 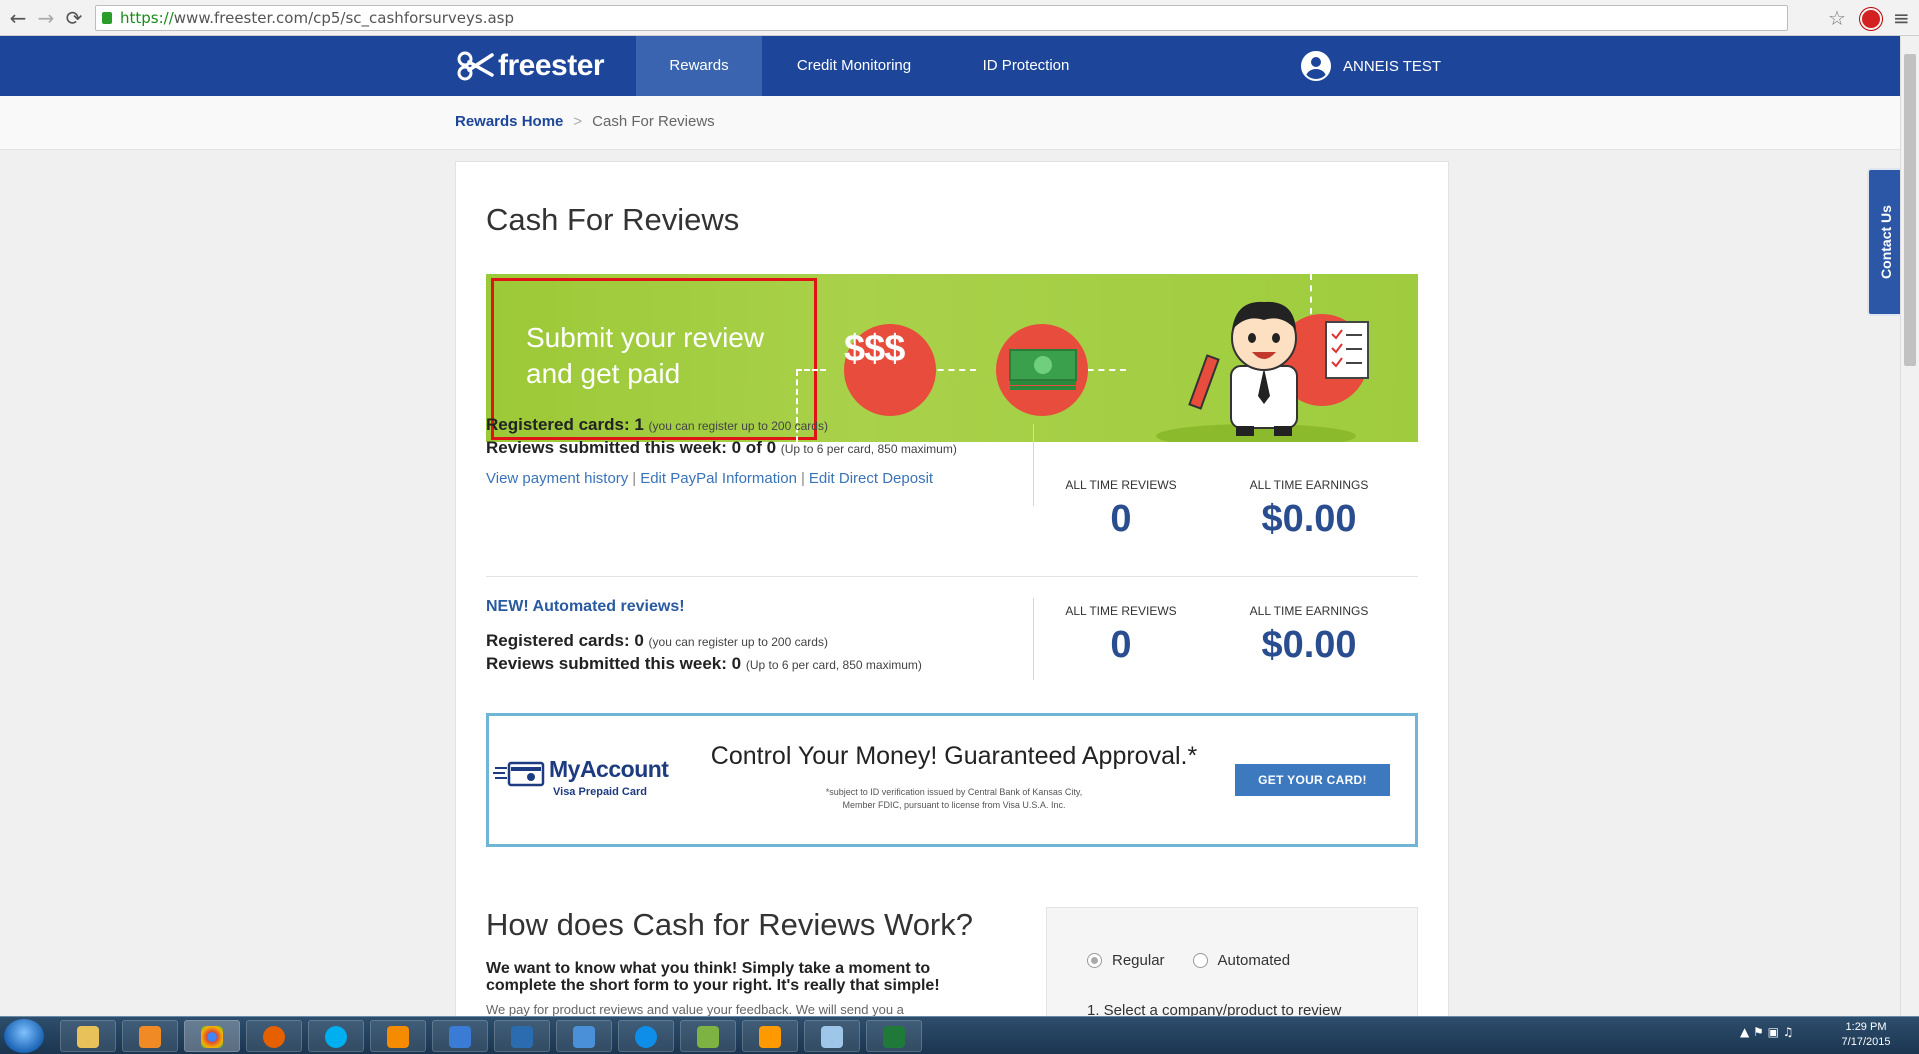 I want to click on money-stack-icon, so click(x=1043, y=369).